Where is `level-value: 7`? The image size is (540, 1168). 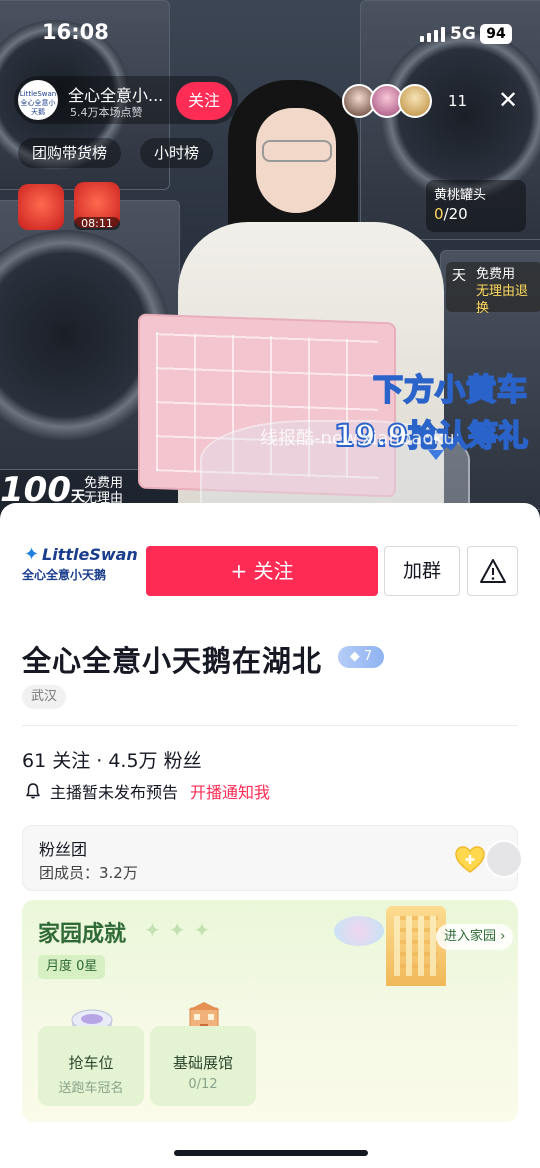
level-value: 7 is located at coordinates (368, 656).